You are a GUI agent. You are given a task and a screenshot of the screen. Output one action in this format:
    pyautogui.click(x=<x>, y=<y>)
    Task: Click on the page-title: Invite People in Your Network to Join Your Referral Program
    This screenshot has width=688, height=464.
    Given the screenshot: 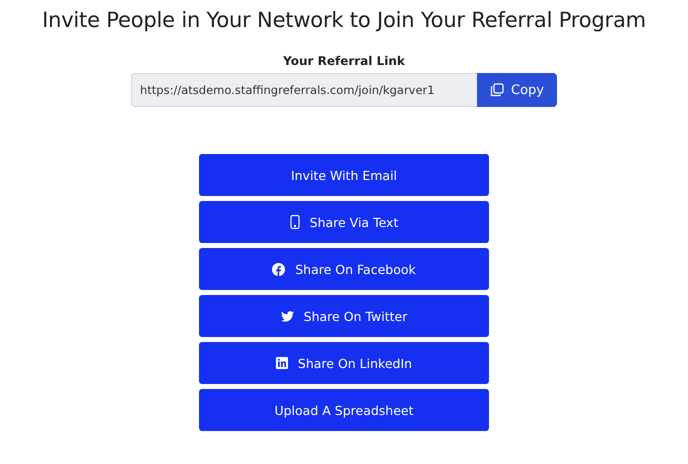 What is the action you would take?
    pyautogui.click(x=344, y=20)
    